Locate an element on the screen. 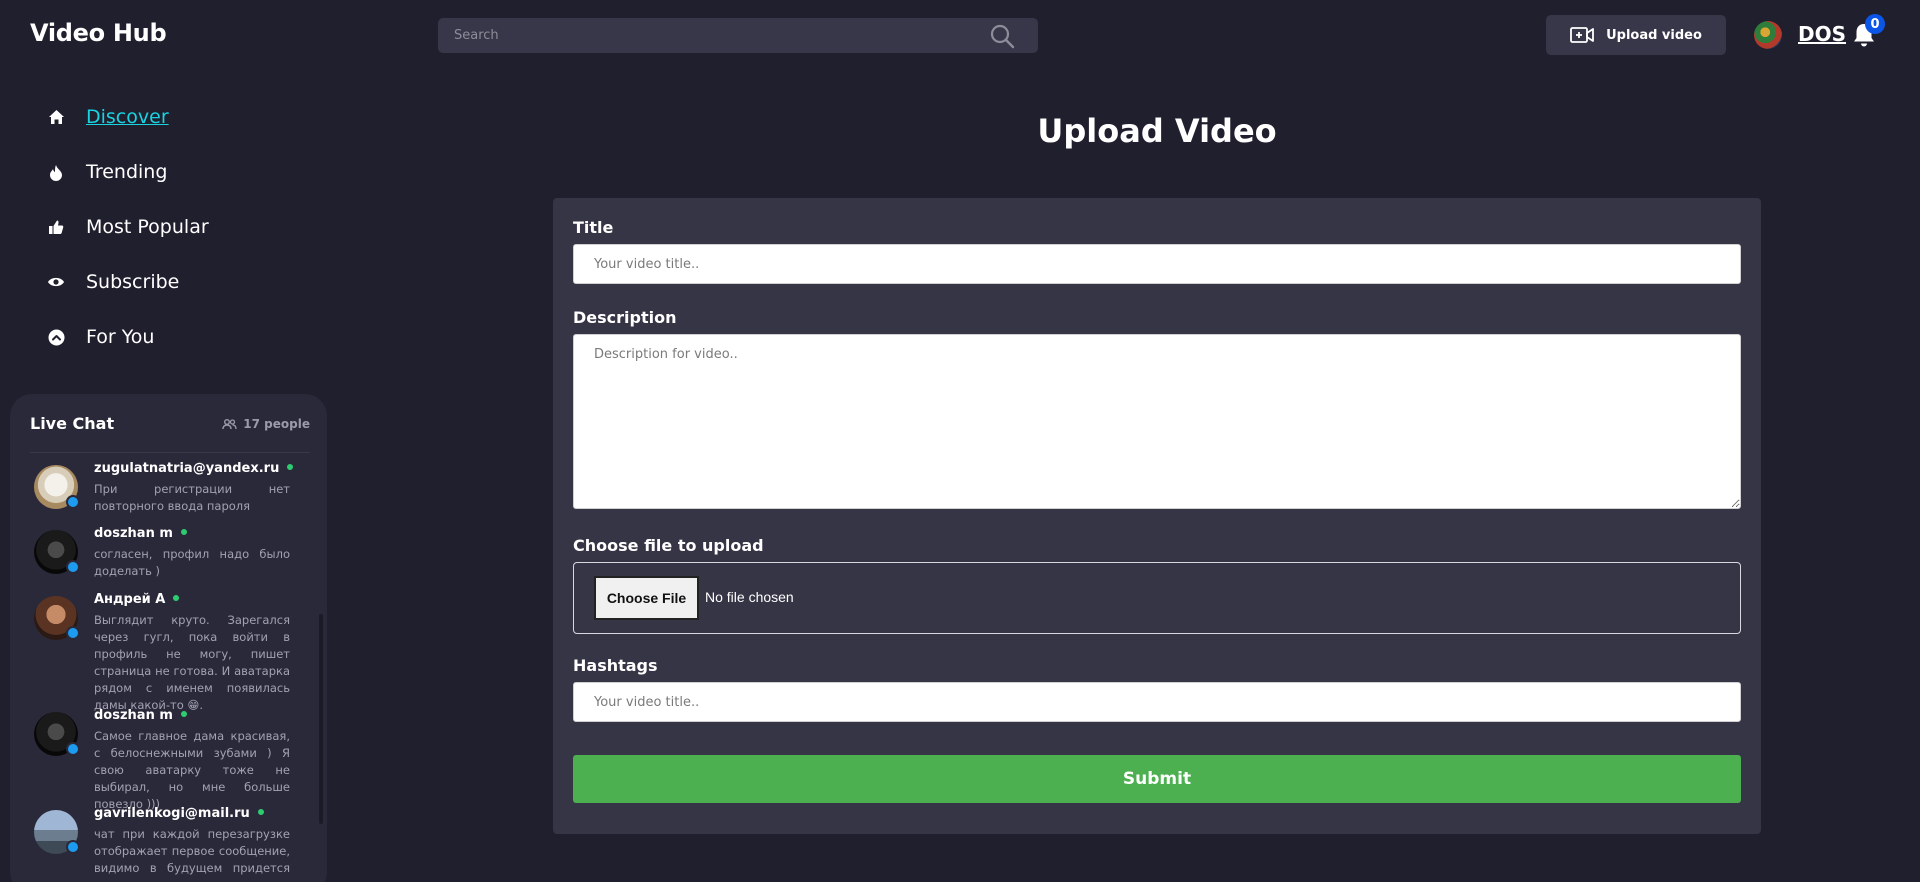 The height and width of the screenshot is (882, 1920). hashtags-label: Hashtags is located at coordinates (615, 665).